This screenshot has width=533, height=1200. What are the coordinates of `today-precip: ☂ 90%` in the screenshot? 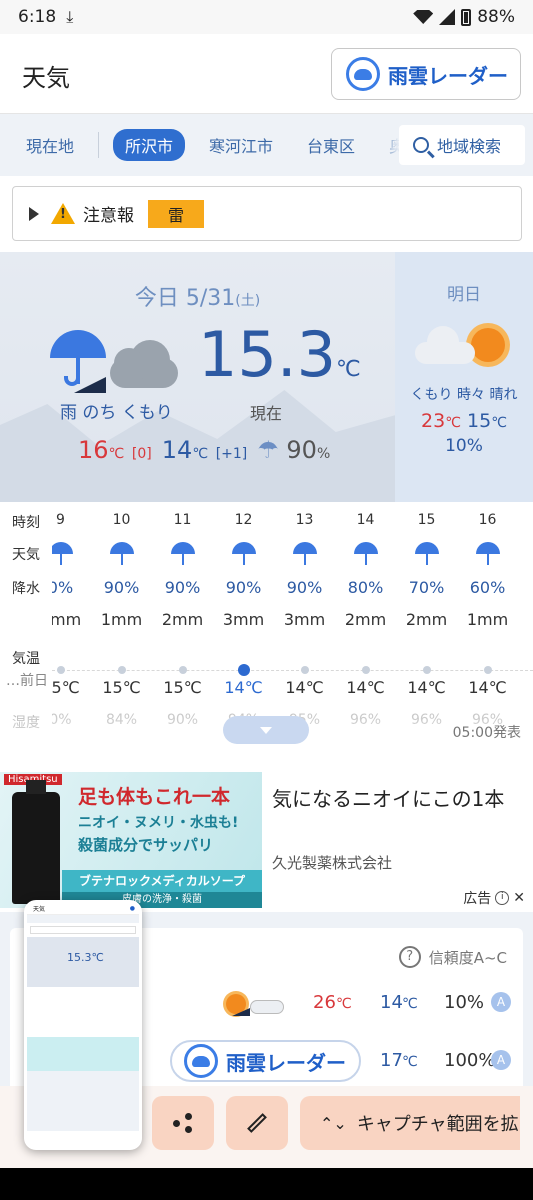 It's located at (294, 450).